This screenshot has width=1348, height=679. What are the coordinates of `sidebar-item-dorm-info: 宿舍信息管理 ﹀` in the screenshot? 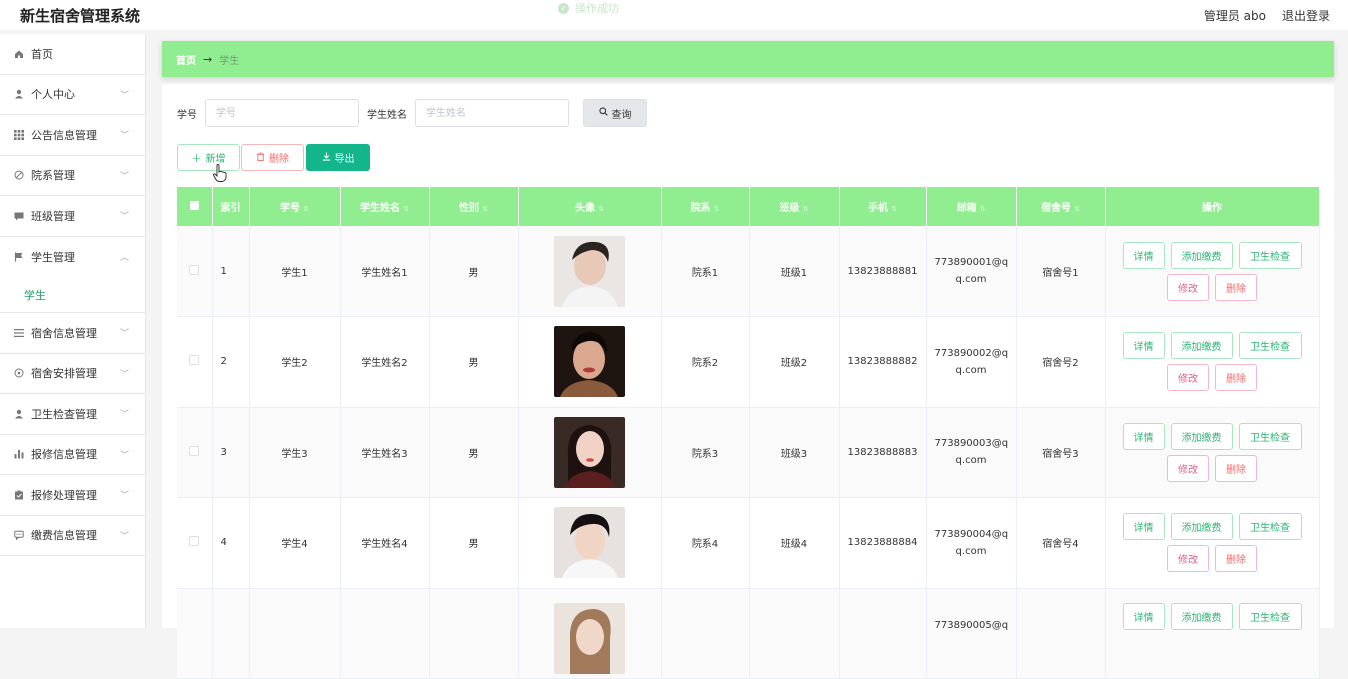 It's located at (72, 333).